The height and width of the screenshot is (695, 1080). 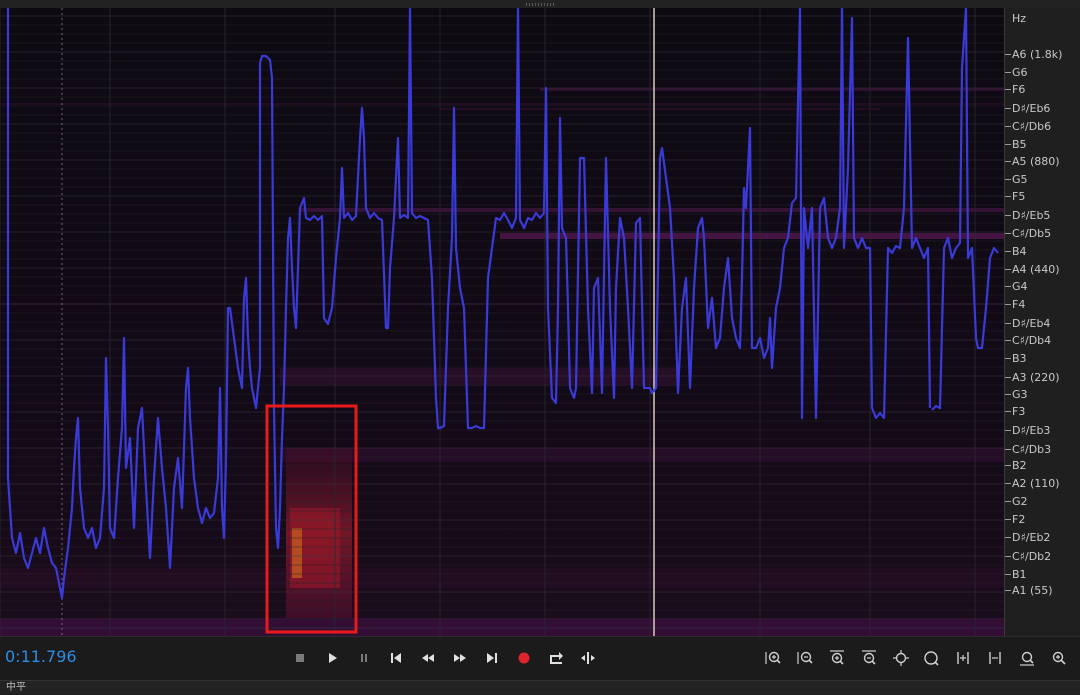 What do you see at coordinates (805, 658) in the screenshot?
I see `zoom-out-amplitude-button` at bounding box center [805, 658].